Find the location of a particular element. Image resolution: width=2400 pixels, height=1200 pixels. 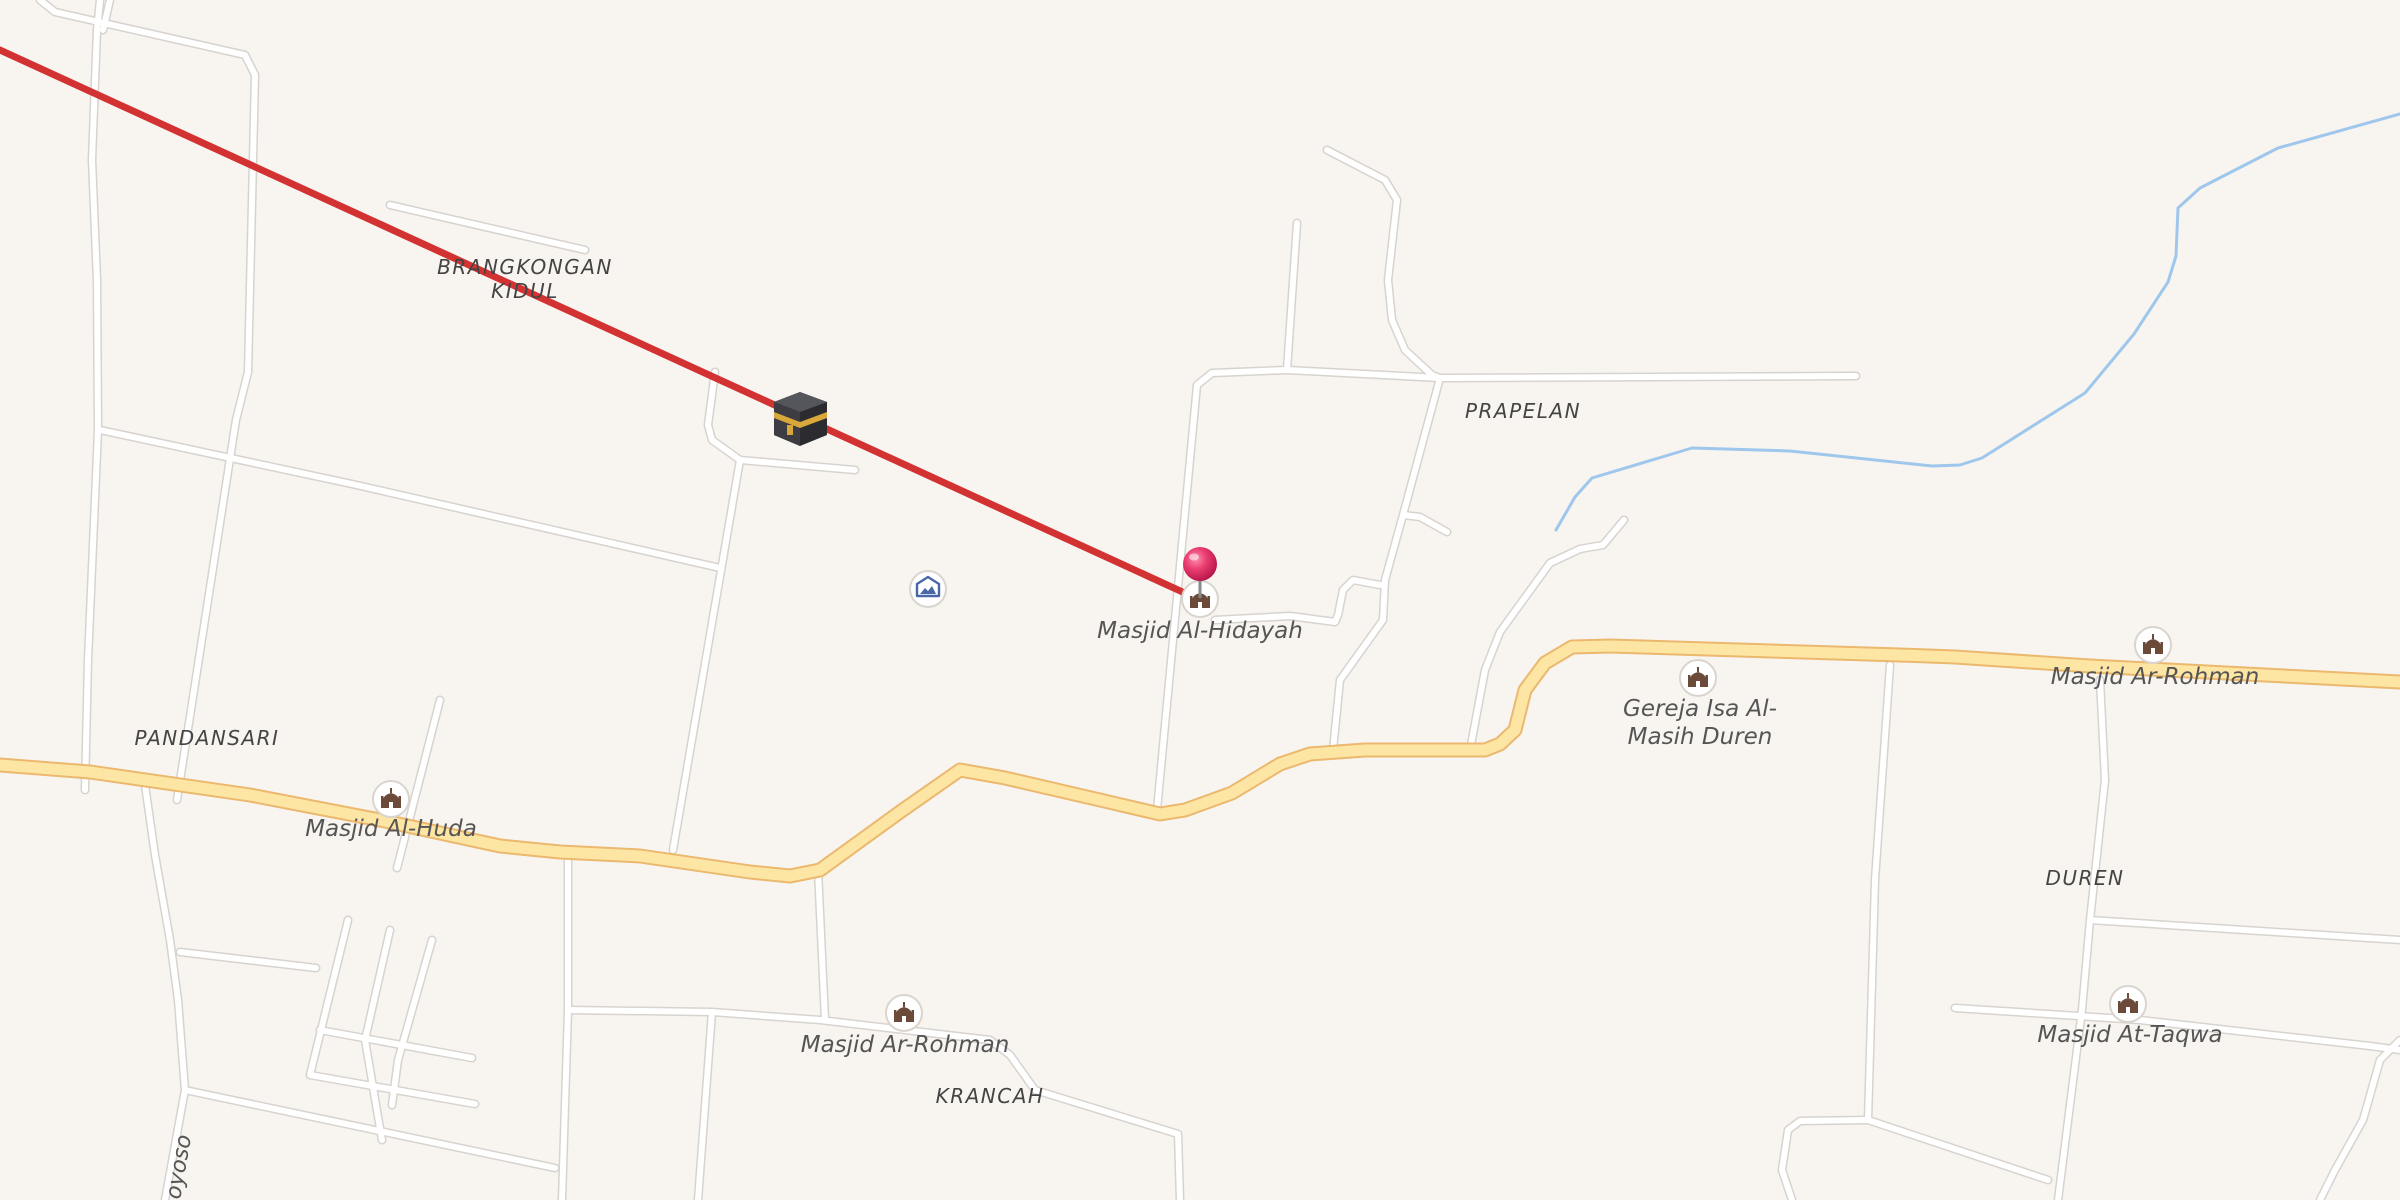

poi-label-masjid-al-hidayah: Masjid Al-Hidayah is located at coordinates (1200, 631).